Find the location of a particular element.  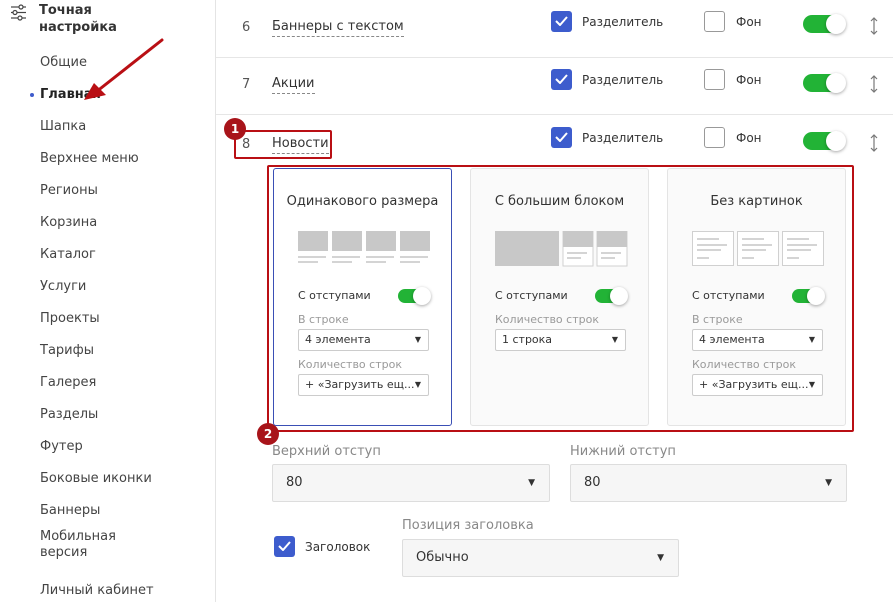

sidebar-item-catalog: Каталог is located at coordinates (107, 255).